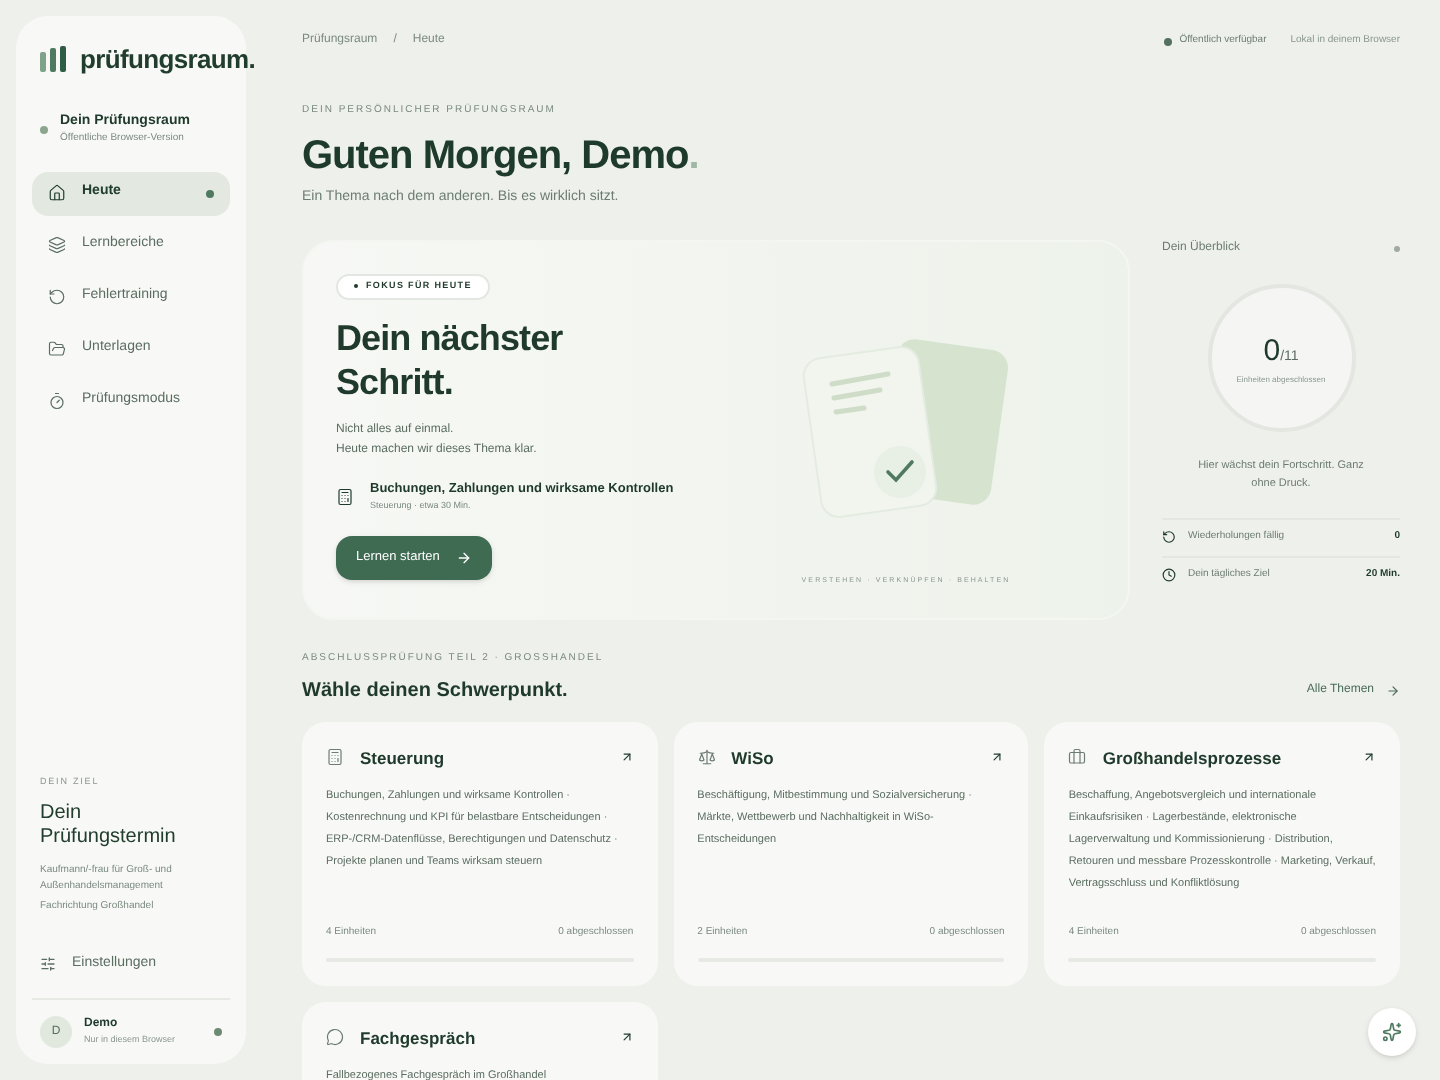 This screenshot has width=1440, height=1080. Describe the element at coordinates (54, 59) in the screenshot. I see `logo-icon` at that location.